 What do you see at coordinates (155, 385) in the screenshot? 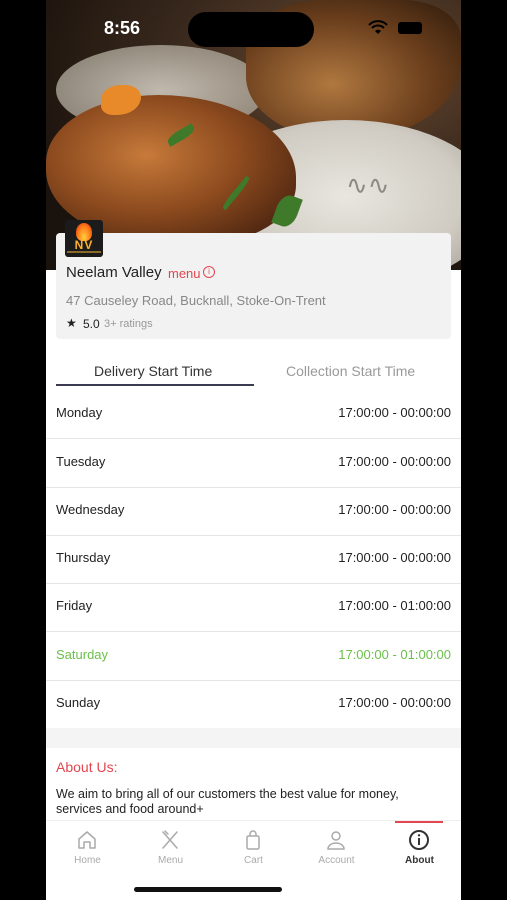
I see `active-tab-indicator` at bounding box center [155, 385].